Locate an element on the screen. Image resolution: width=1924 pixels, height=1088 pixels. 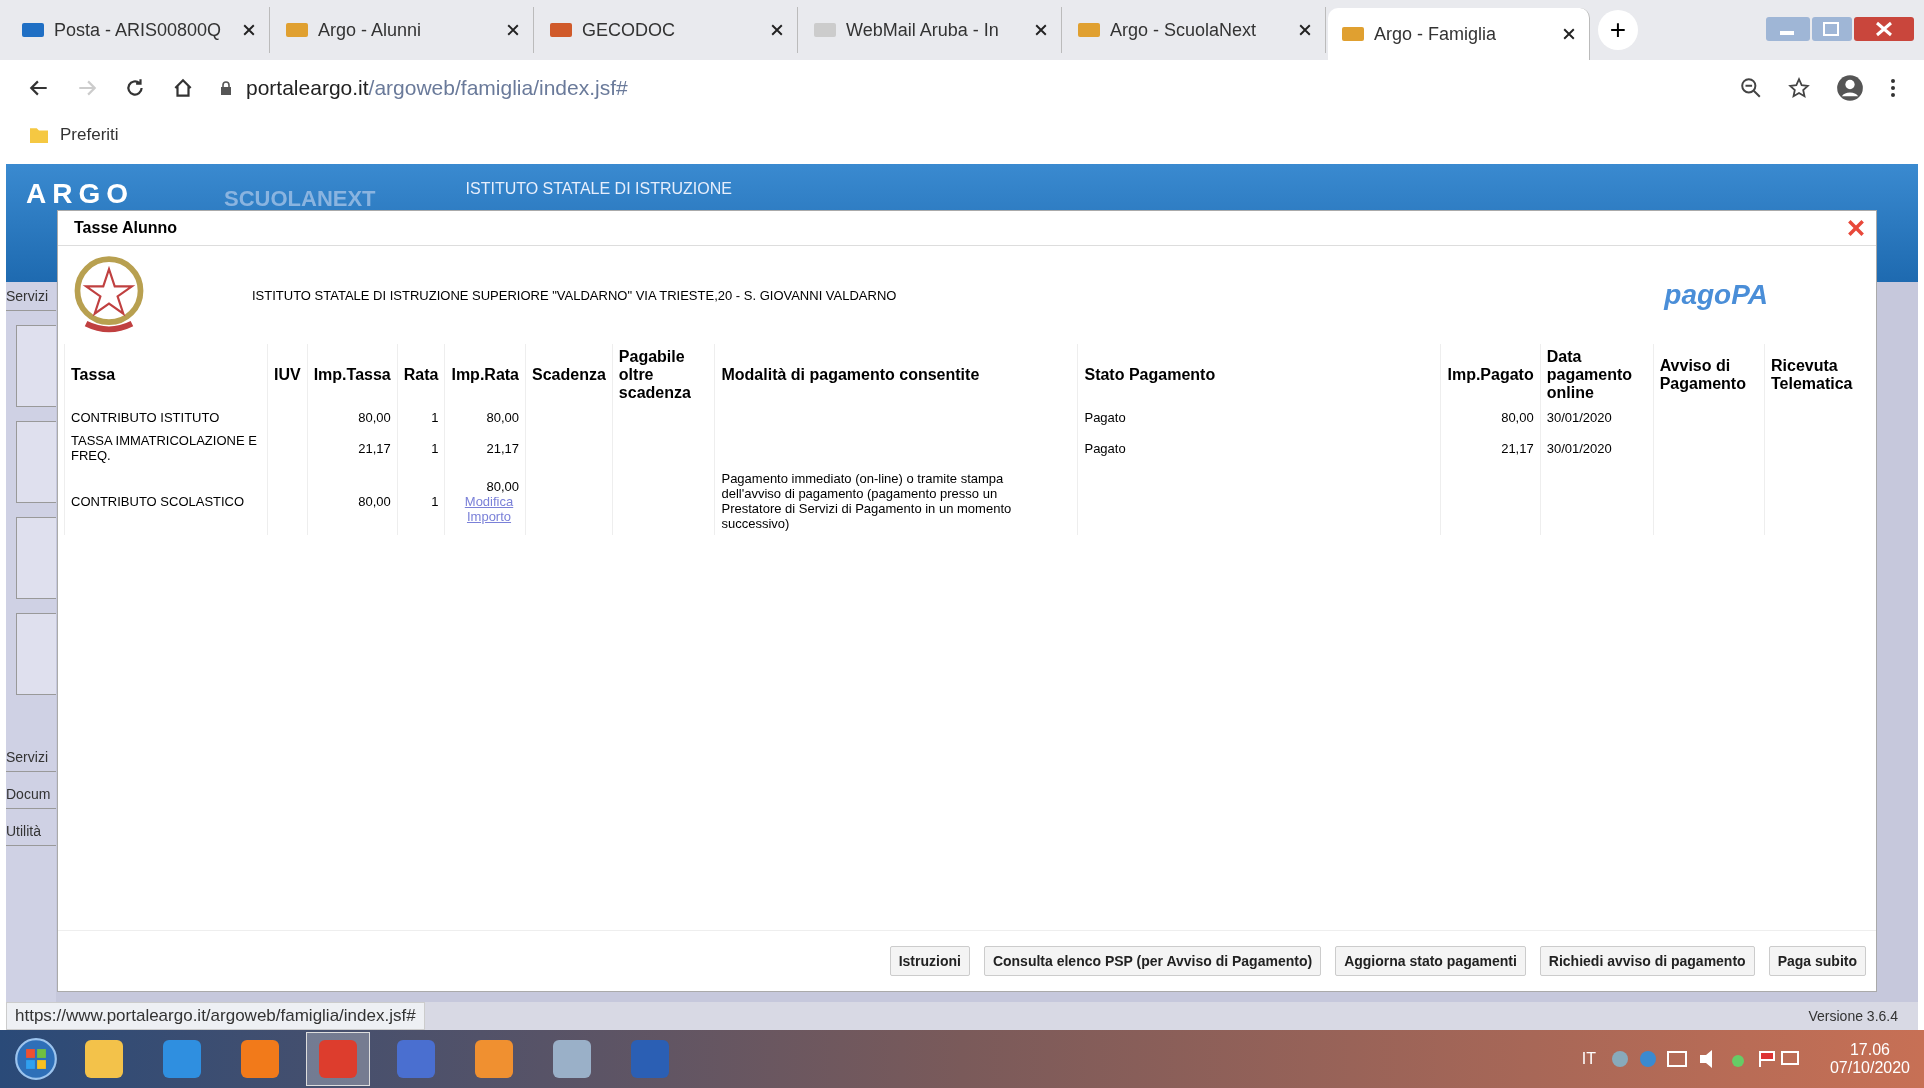
dialog-button: Consulta elenco PSP (per Avviso di Pagamento) is located at coordinates (1152, 961).